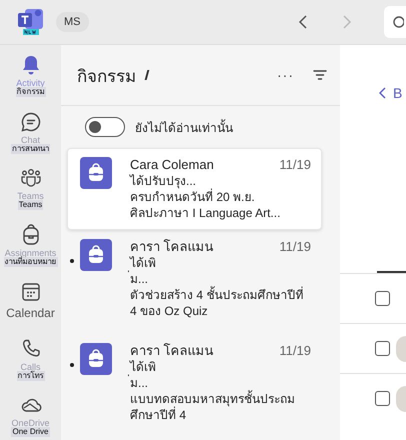 This screenshot has height=440, width=406. I want to click on faded-label: Activity, so click(30, 83).